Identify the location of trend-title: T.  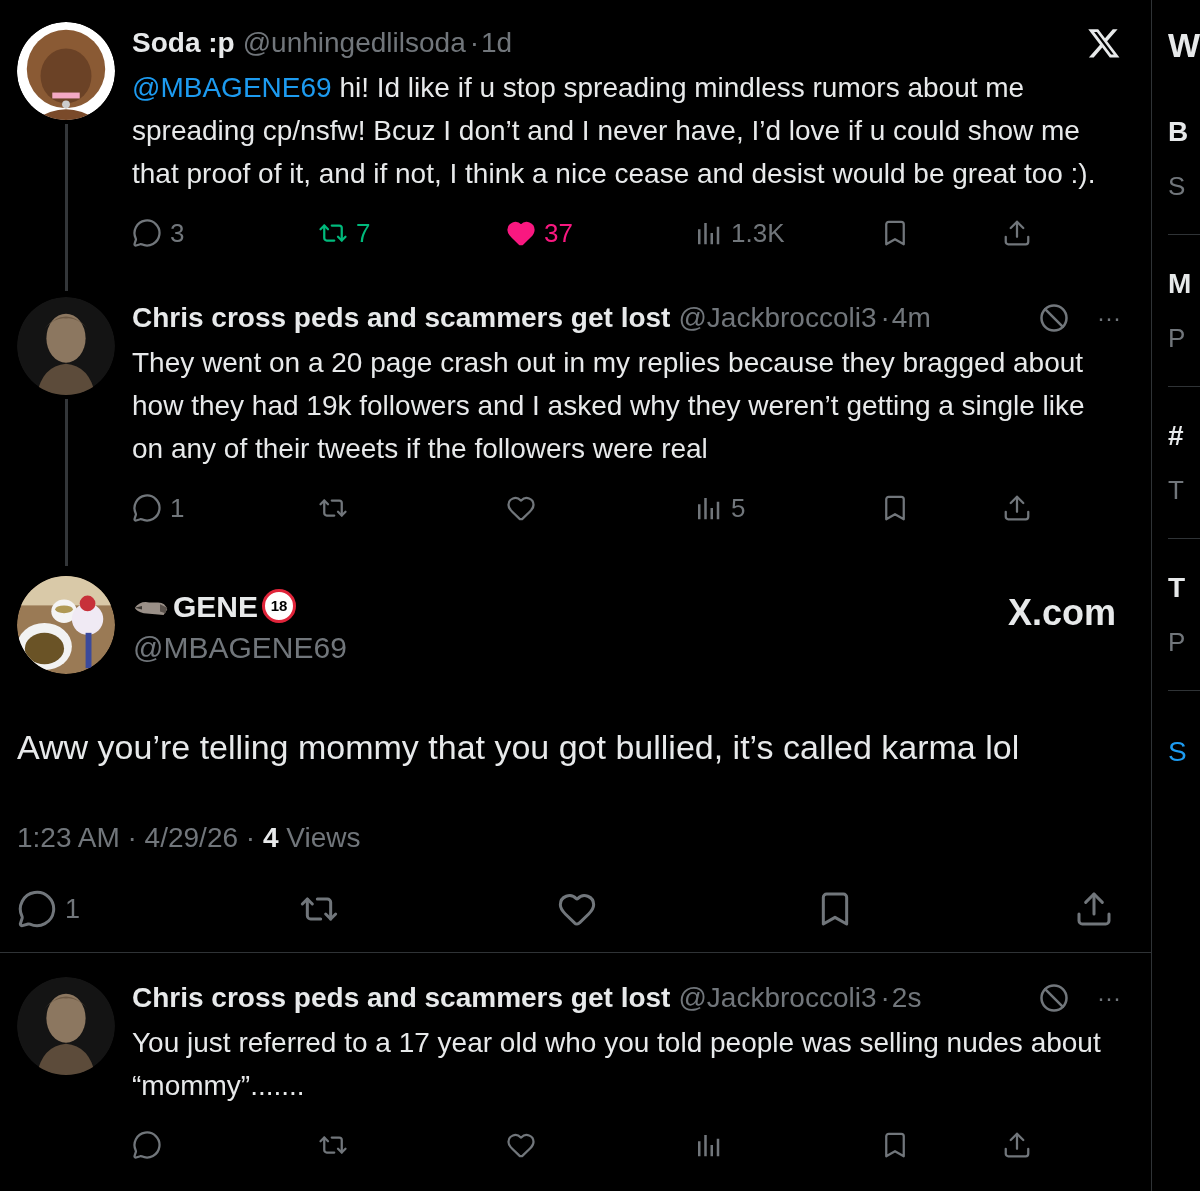
(1184, 588).